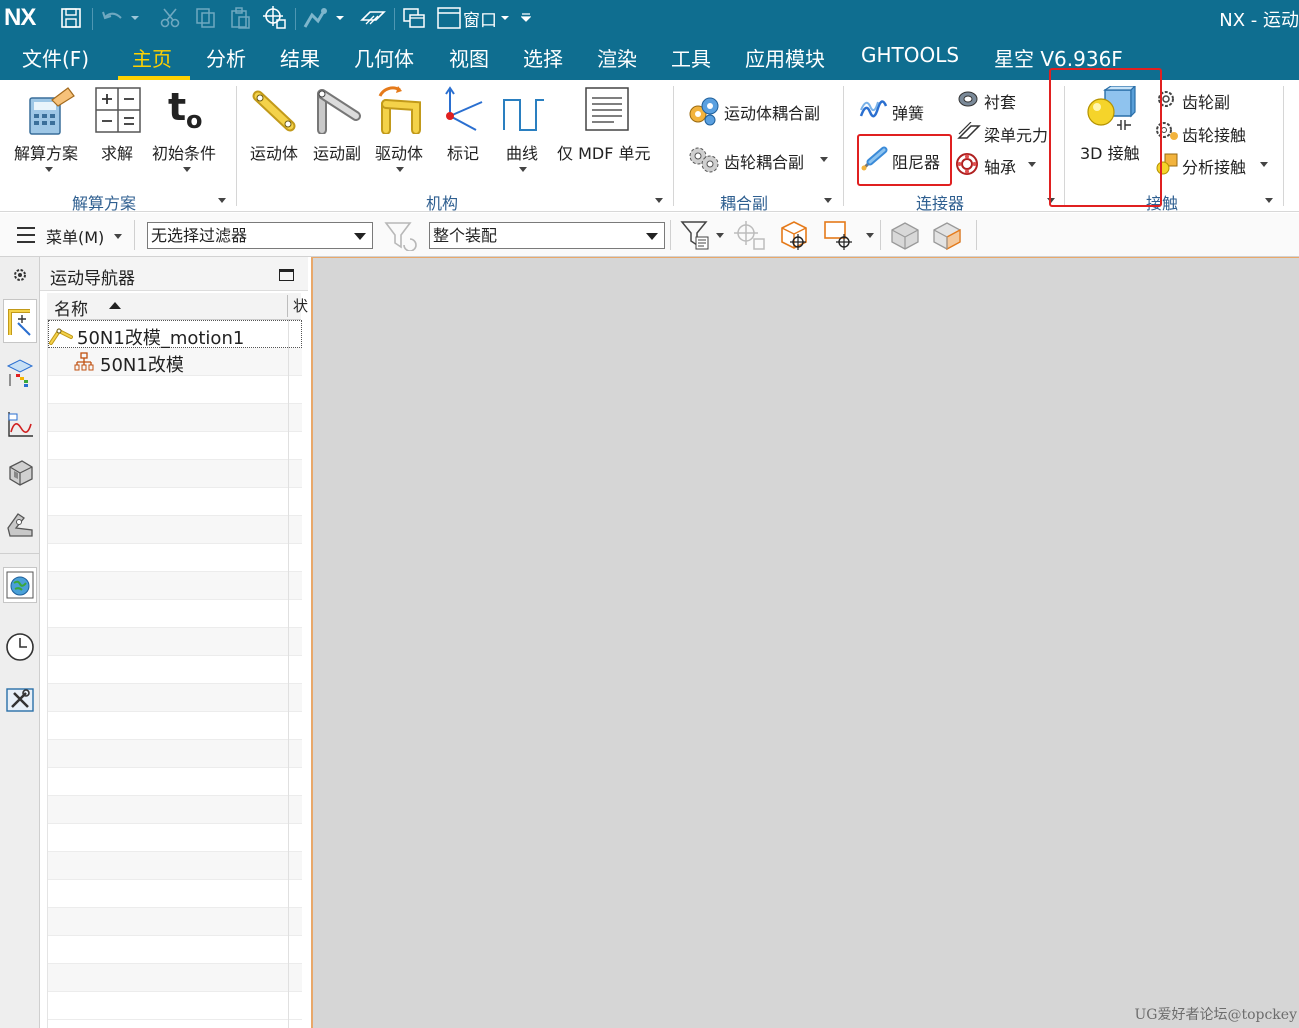  I want to click on bushing-button: 衬套, so click(1000, 101).